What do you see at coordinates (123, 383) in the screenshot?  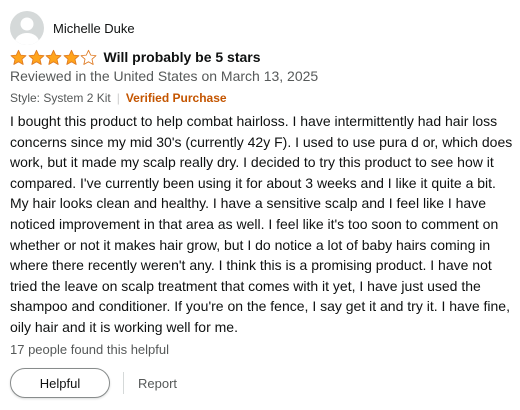 I see `actions-divider` at bounding box center [123, 383].